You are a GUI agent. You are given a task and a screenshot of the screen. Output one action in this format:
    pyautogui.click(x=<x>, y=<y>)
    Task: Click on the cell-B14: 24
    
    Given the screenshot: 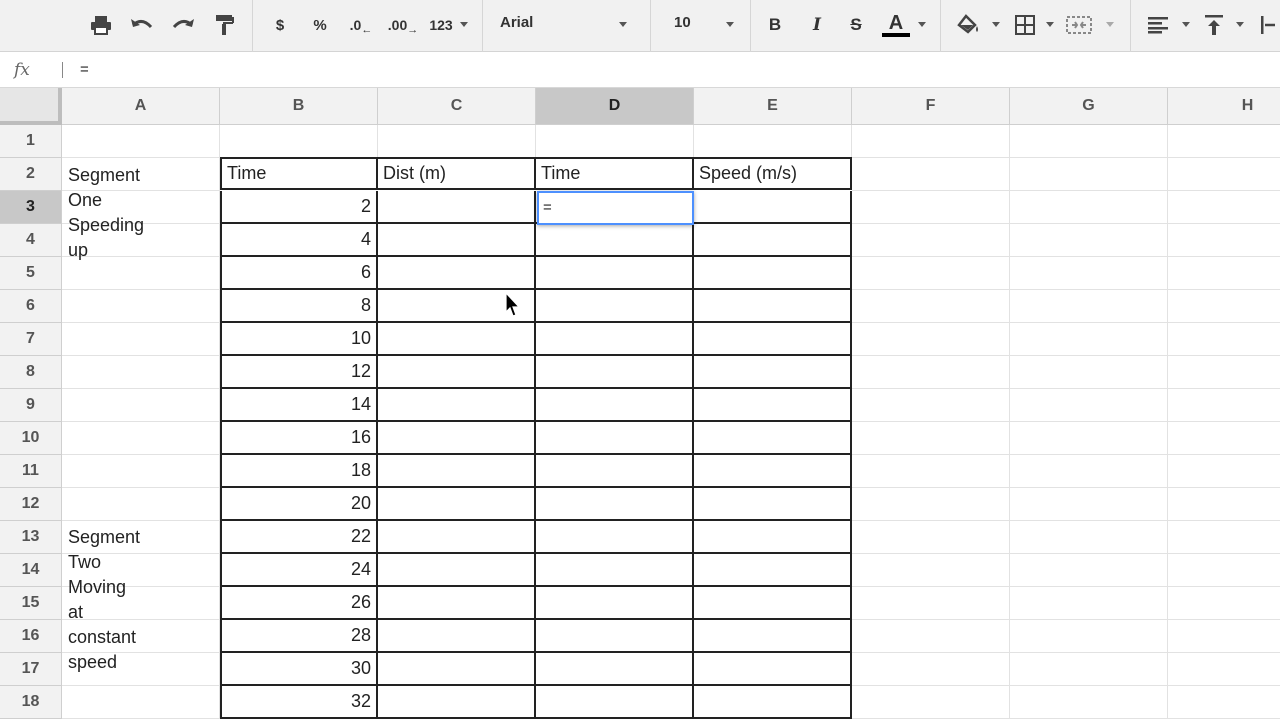 What is the action you would take?
    pyautogui.click(x=299, y=570)
    